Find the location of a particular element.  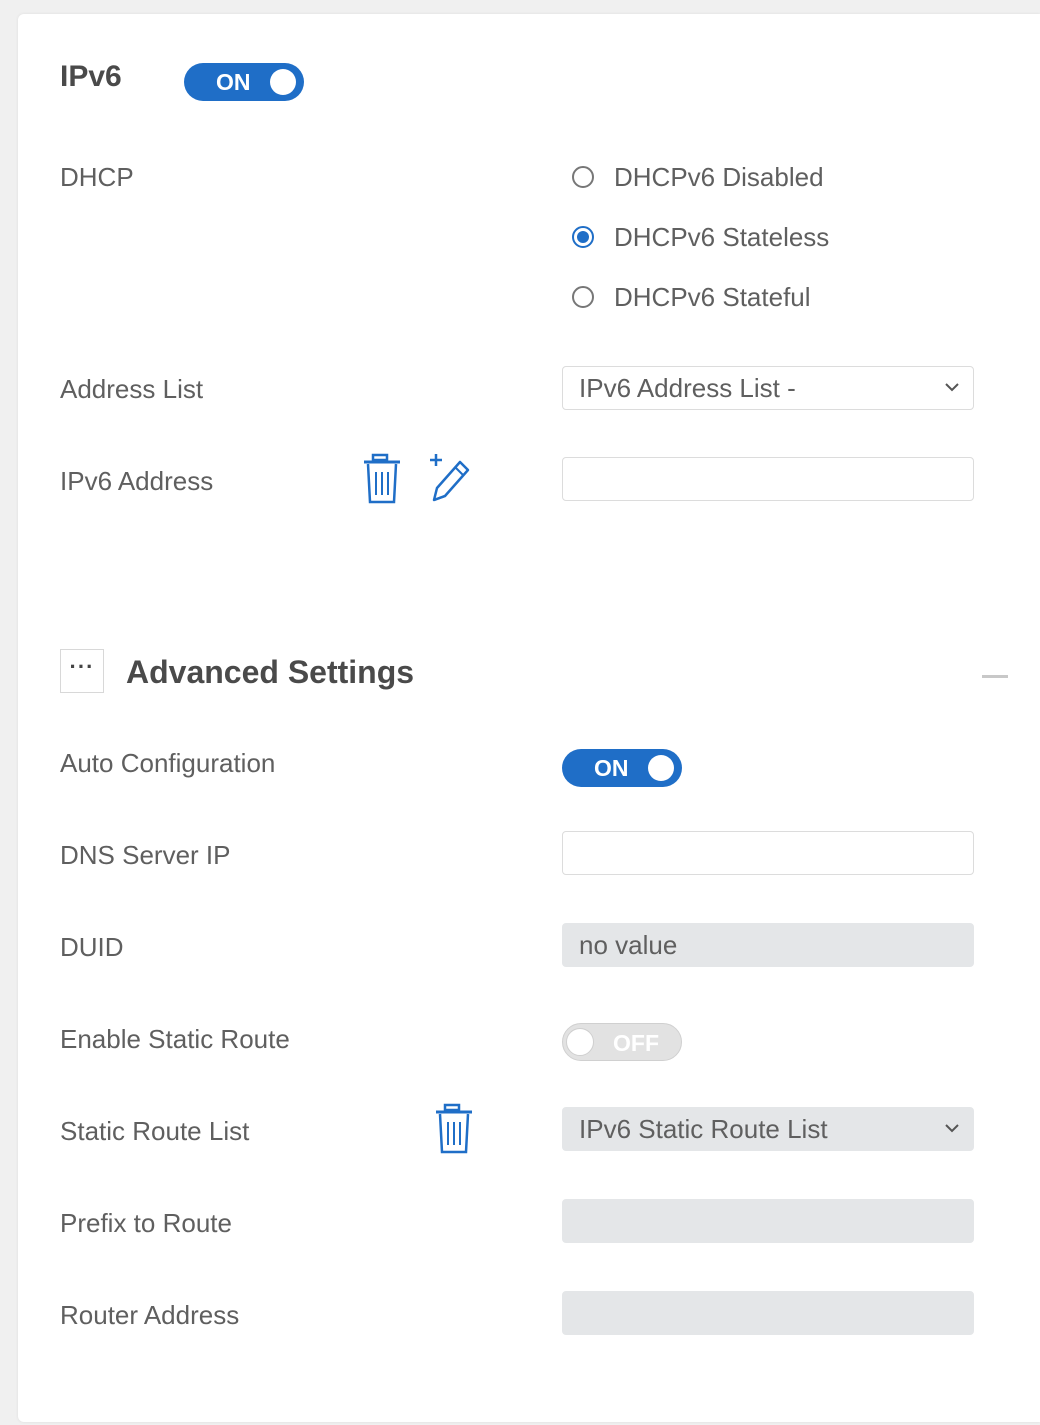

auto-config-toggle: ON is located at coordinates (622, 768).